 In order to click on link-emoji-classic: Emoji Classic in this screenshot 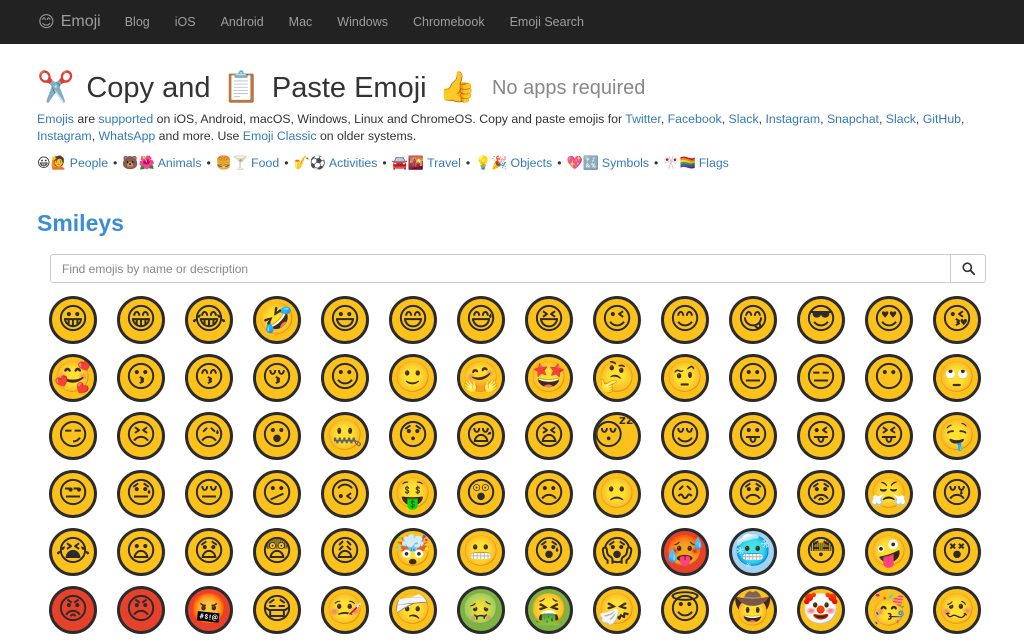, I will do `click(280, 136)`.